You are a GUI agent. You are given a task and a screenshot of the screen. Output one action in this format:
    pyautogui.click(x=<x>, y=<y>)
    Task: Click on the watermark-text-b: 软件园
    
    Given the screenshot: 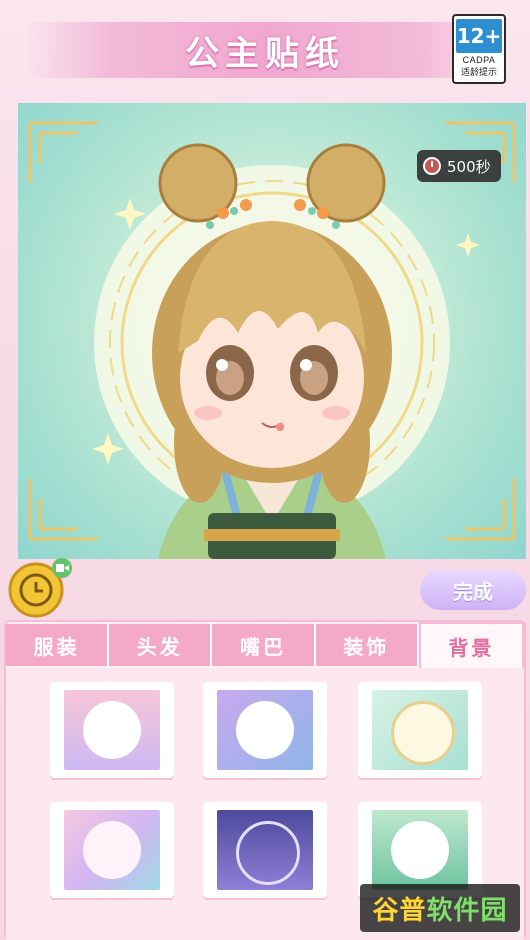 What is the action you would take?
    pyautogui.click(x=467, y=910)
    